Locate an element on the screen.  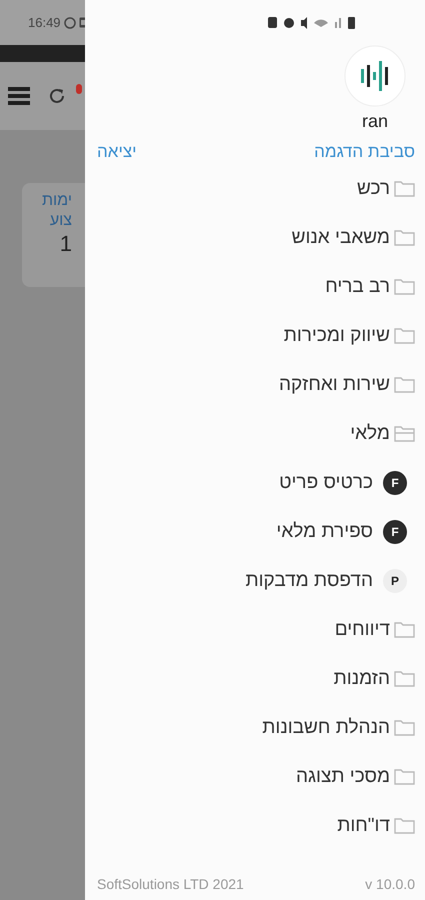
menu-label: רכש is located at coordinates (373, 189).